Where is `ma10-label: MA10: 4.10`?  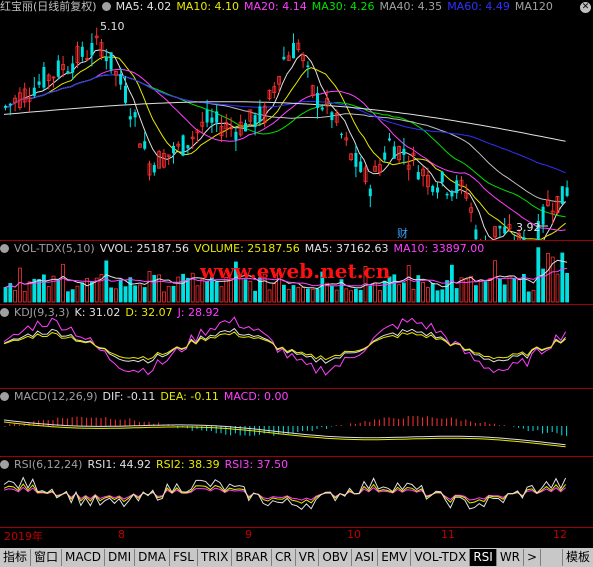 ma10-label: MA10: 4.10 is located at coordinates (208, 6).